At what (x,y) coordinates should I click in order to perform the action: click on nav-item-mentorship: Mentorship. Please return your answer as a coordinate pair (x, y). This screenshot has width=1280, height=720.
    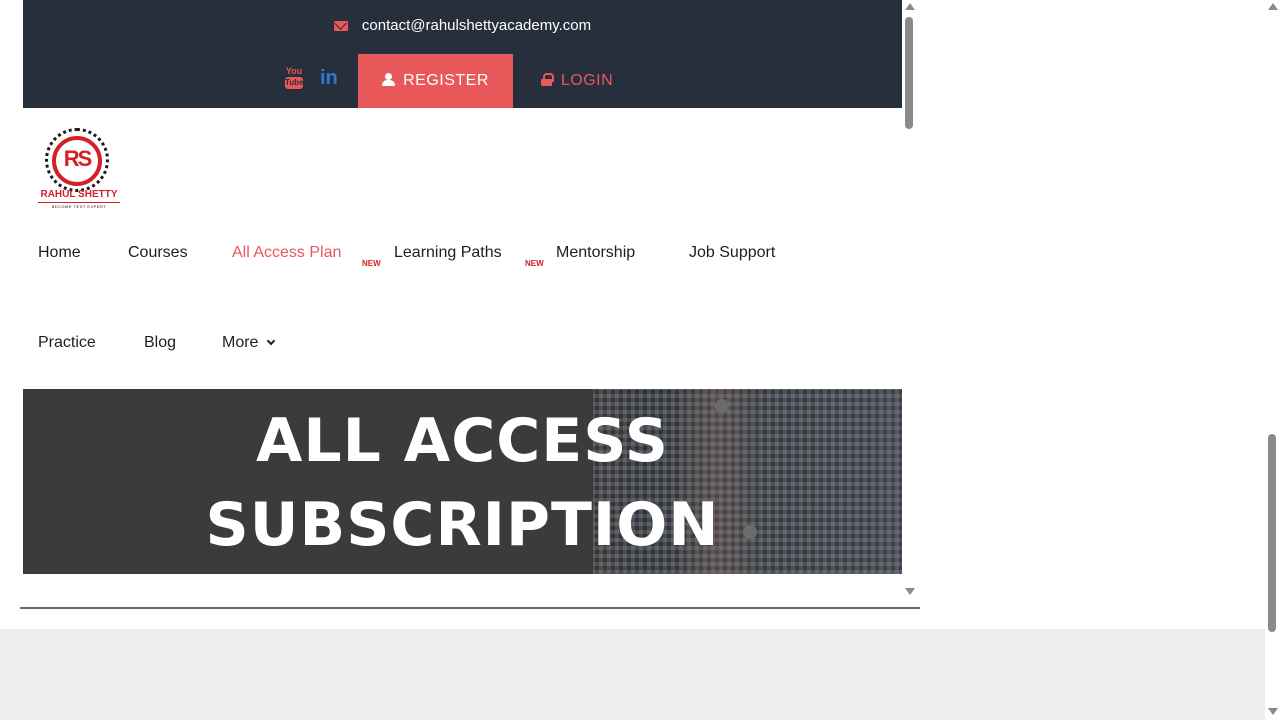
    Looking at the image, I should click on (595, 253).